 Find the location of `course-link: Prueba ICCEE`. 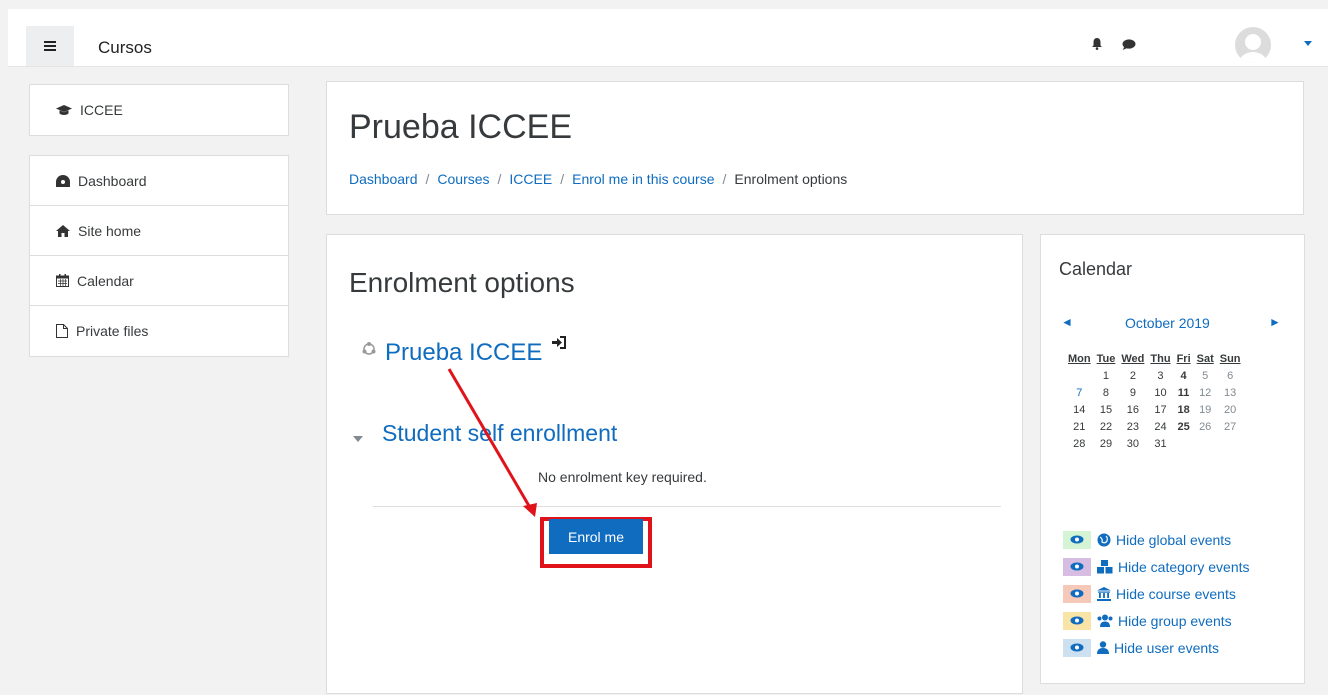

course-link: Prueba ICCEE is located at coordinates (463, 353).